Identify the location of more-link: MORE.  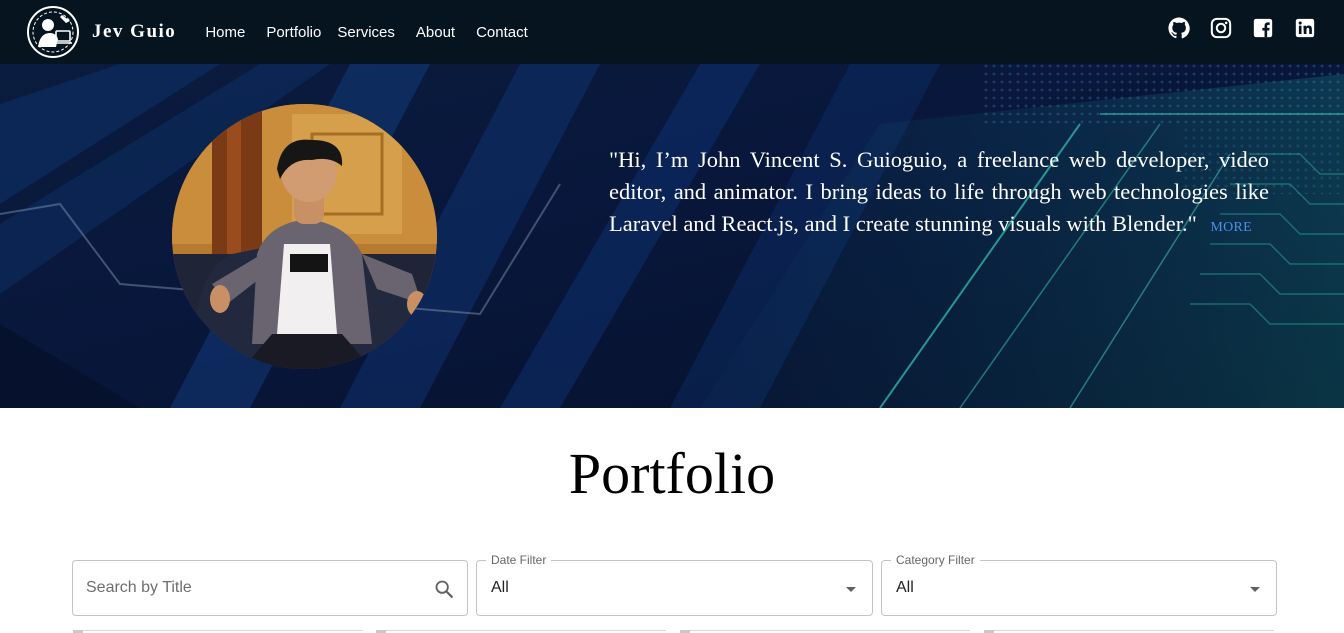
(1231, 227).